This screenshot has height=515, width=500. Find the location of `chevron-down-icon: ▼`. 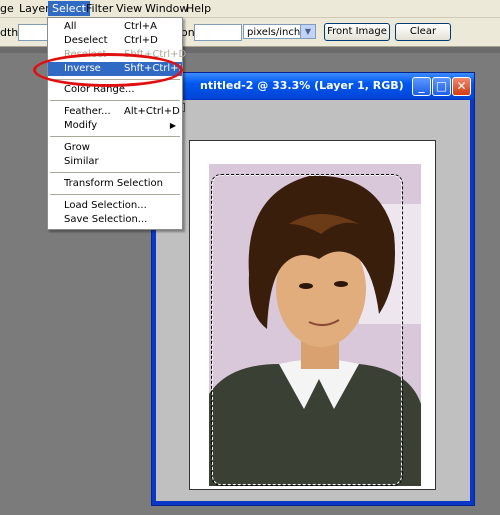

chevron-down-icon: ▼ is located at coordinates (307, 31).